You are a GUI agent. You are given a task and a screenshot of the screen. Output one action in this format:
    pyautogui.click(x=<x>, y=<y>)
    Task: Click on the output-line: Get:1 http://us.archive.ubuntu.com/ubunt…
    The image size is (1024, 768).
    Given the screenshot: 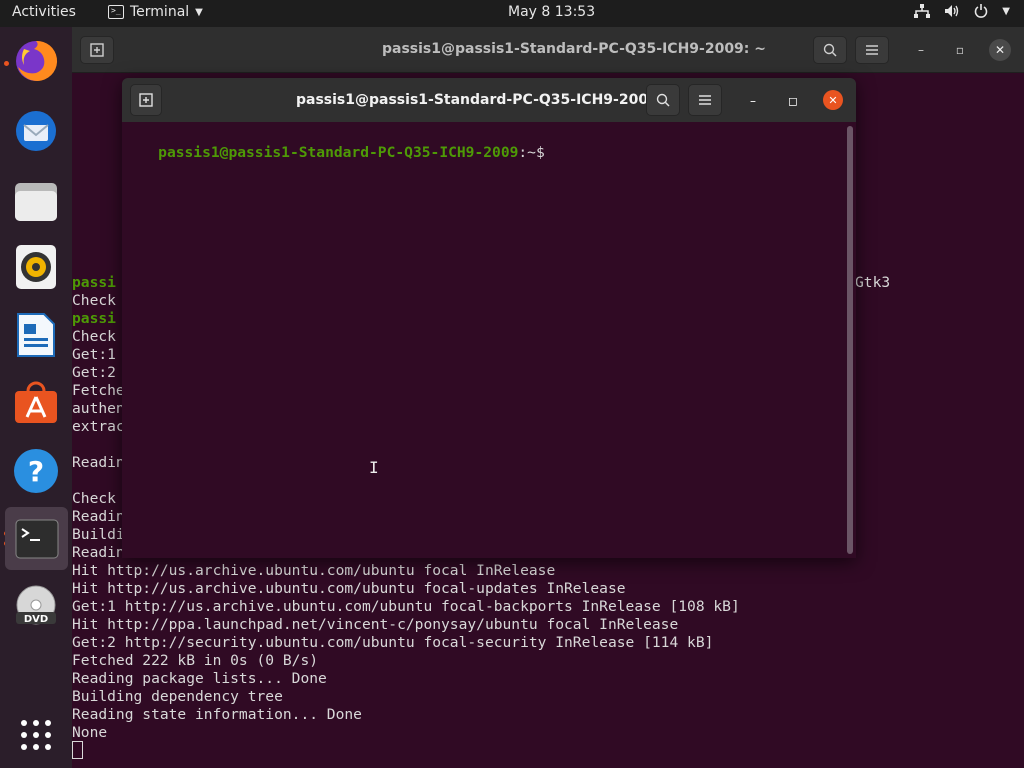 What is the action you would take?
    pyautogui.click(x=406, y=606)
    